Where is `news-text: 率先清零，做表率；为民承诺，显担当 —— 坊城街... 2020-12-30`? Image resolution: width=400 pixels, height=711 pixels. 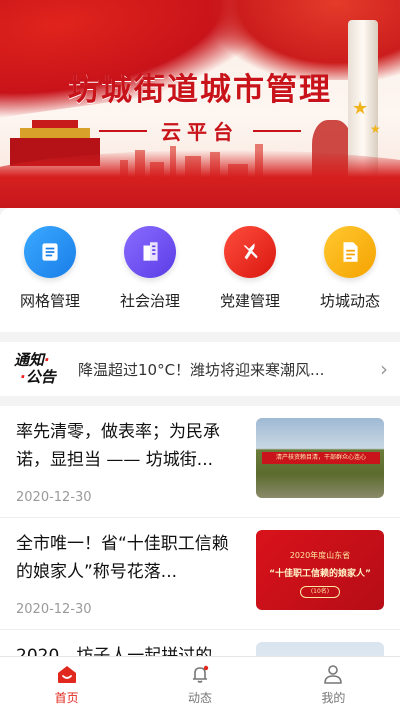
news-text: 率先清零，做表率；为民承诺，显担当 —— 坊城街... 2020-12-30 is located at coordinates (136, 467).